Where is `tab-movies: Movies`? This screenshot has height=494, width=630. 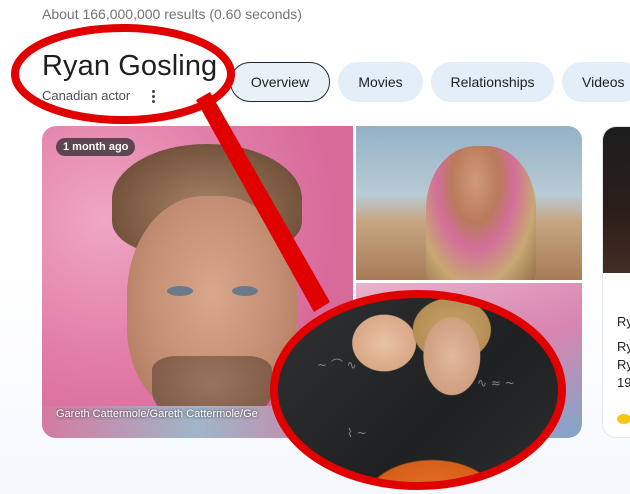 tab-movies: Movies is located at coordinates (380, 82).